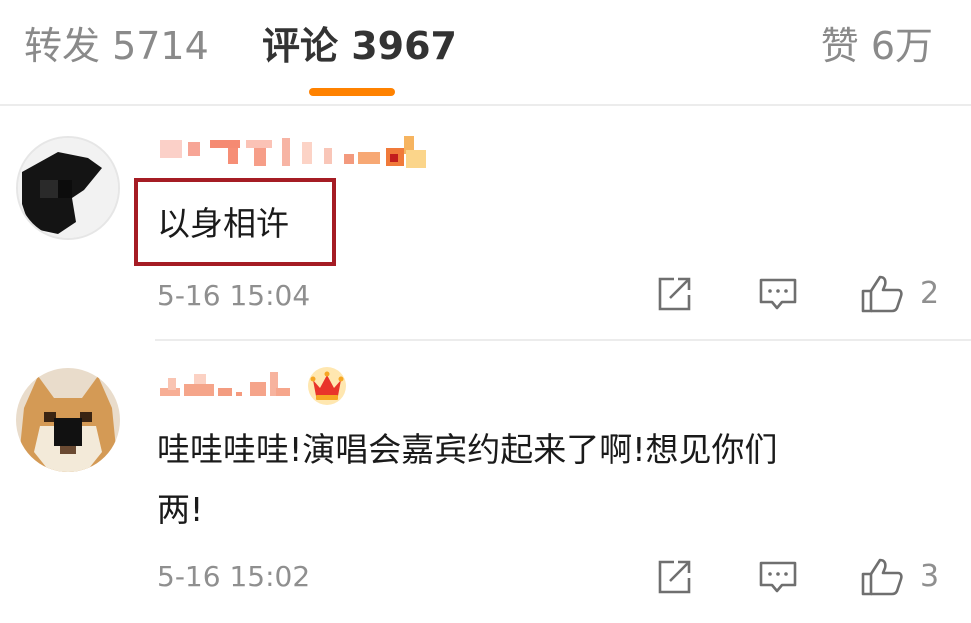 The height and width of the screenshot is (623, 971). I want to click on active-tab-indicator, so click(352, 92).